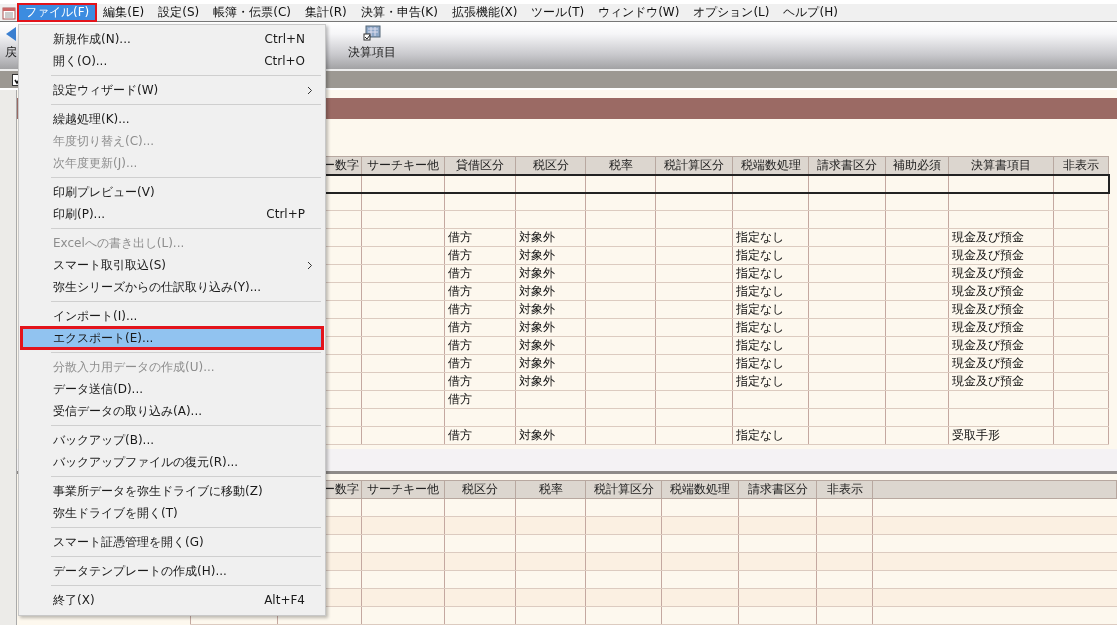  I want to click on menu-title: 集計(R), so click(325, 13).